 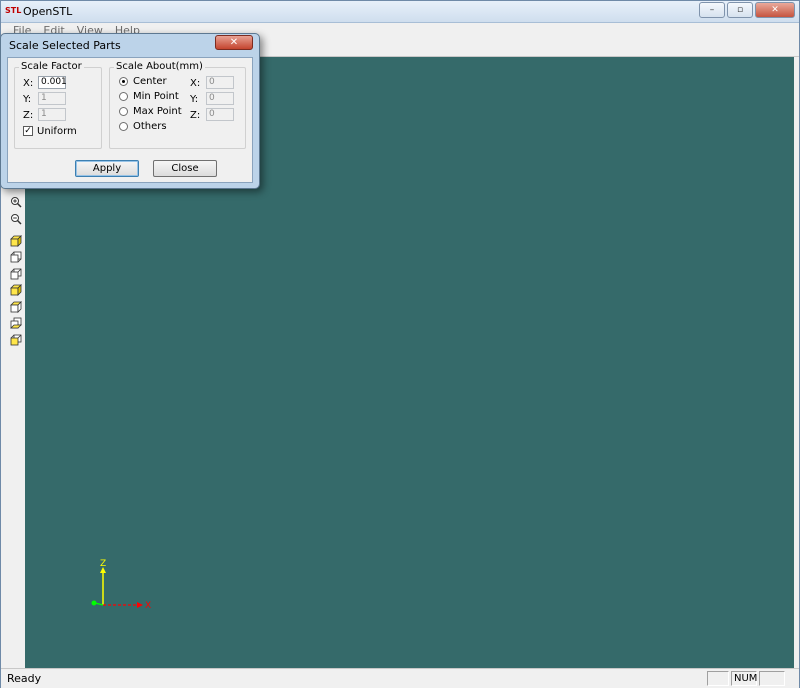 What do you see at coordinates (123, 111) in the screenshot?
I see `radio-max-point` at bounding box center [123, 111].